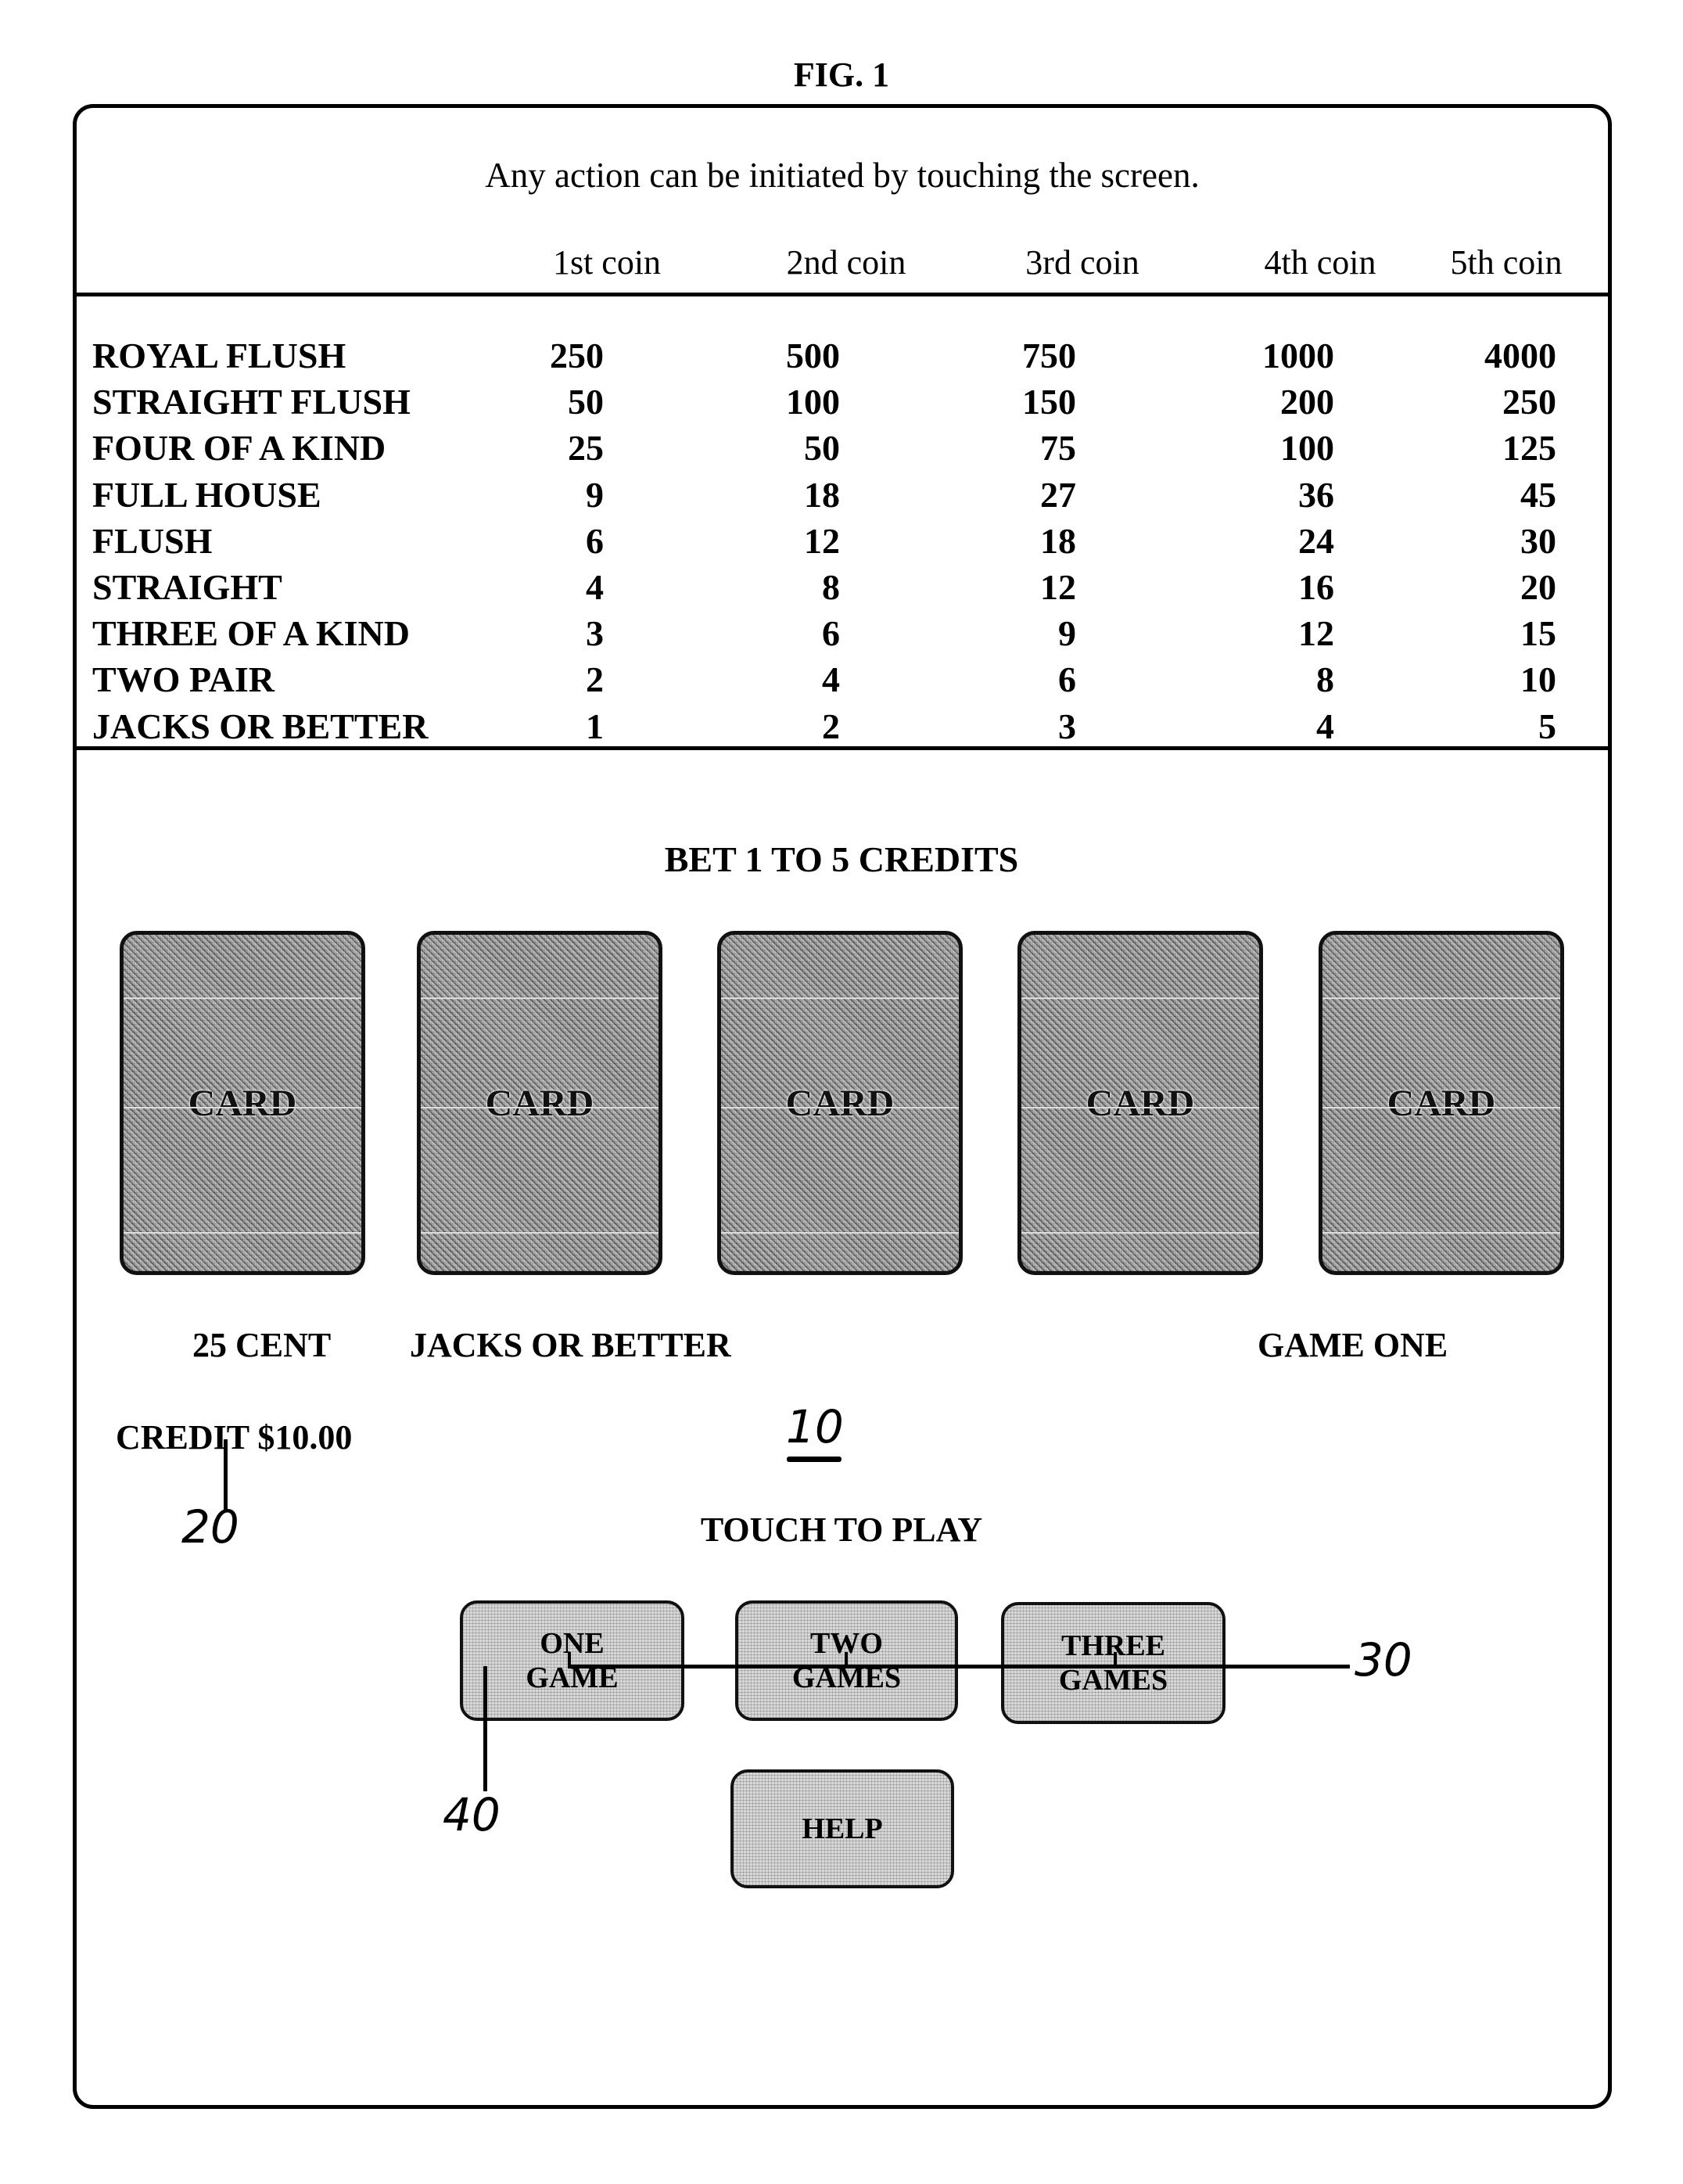  Describe the element at coordinates (846, 1659) in the screenshot. I see `leader-tick-two-games` at that location.